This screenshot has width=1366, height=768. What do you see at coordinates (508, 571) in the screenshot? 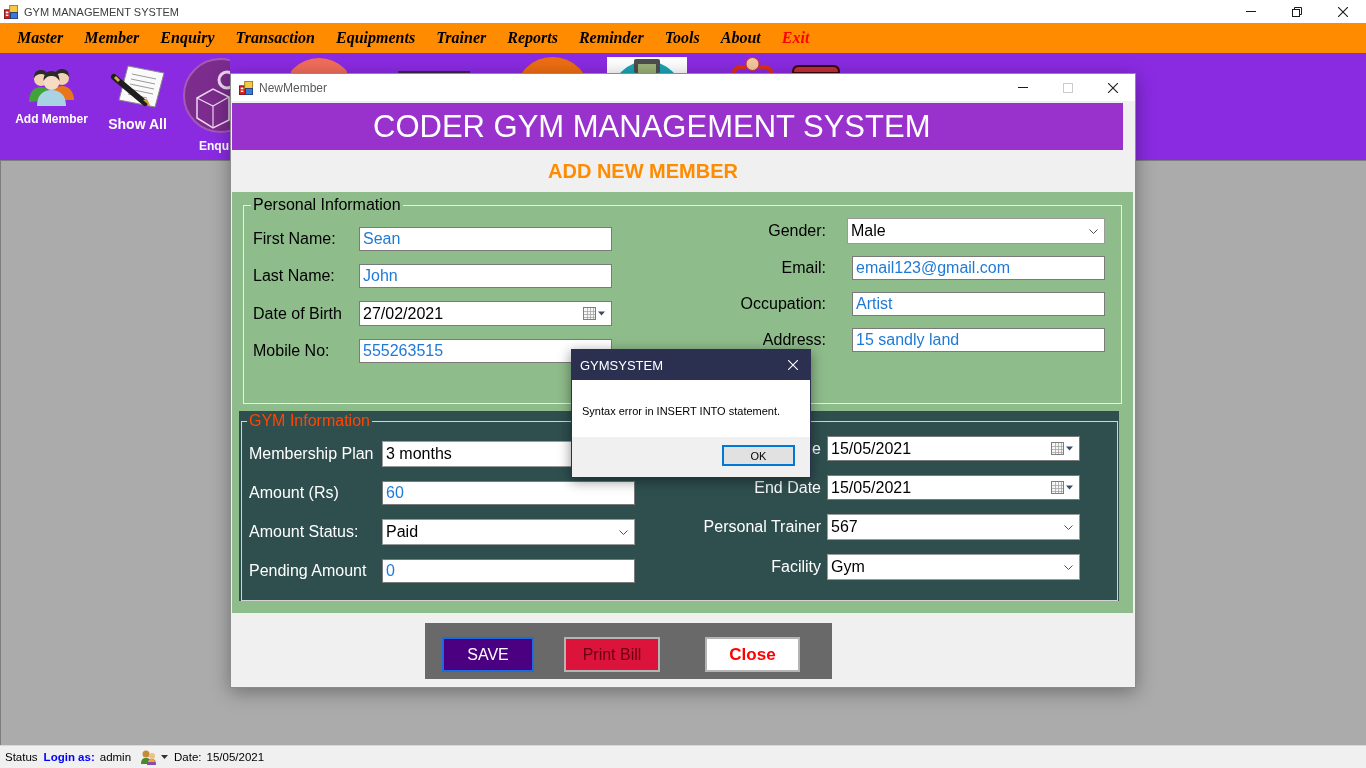
I see `text-field: 0` at bounding box center [508, 571].